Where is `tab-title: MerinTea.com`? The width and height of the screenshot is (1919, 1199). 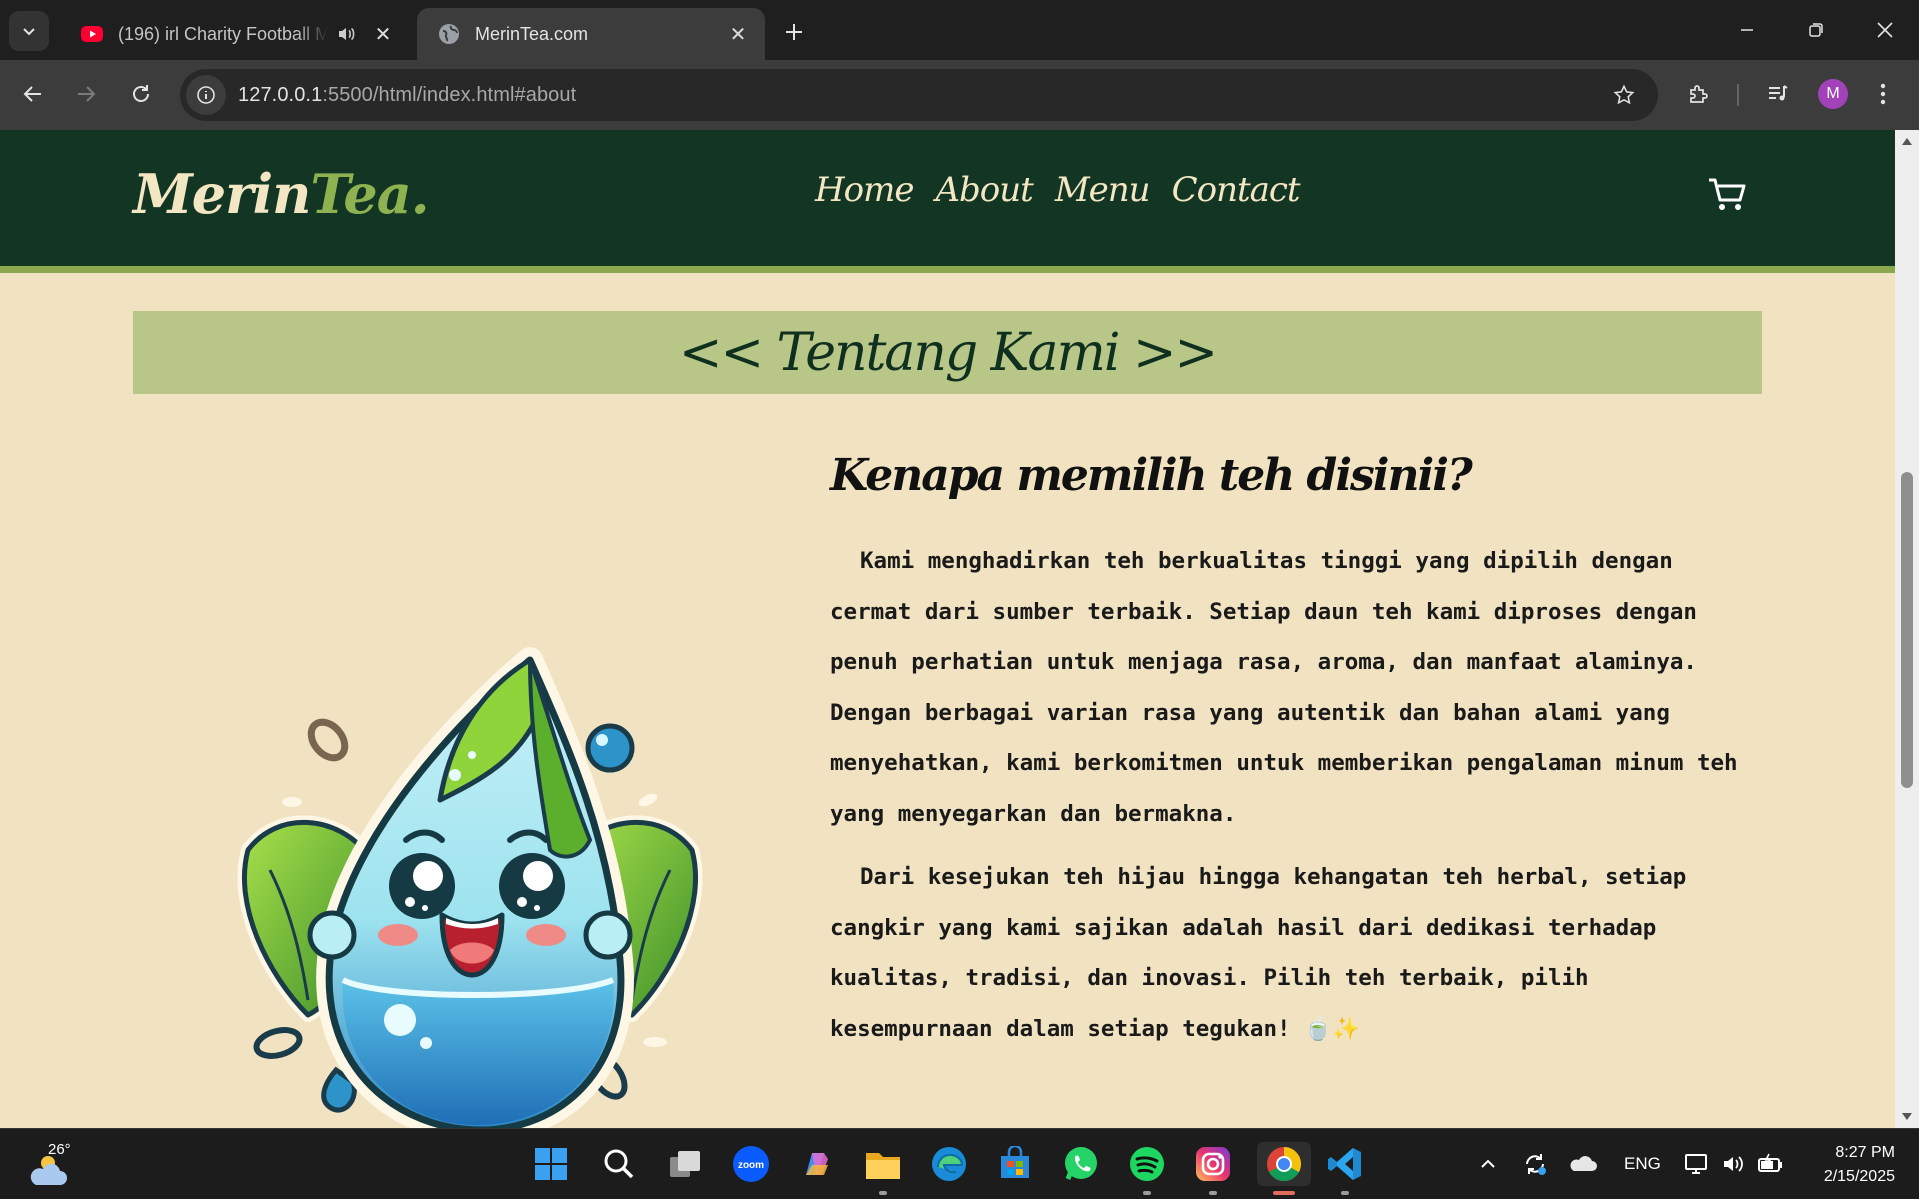
tab-title: MerinTea.com is located at coordinates (532, 33).